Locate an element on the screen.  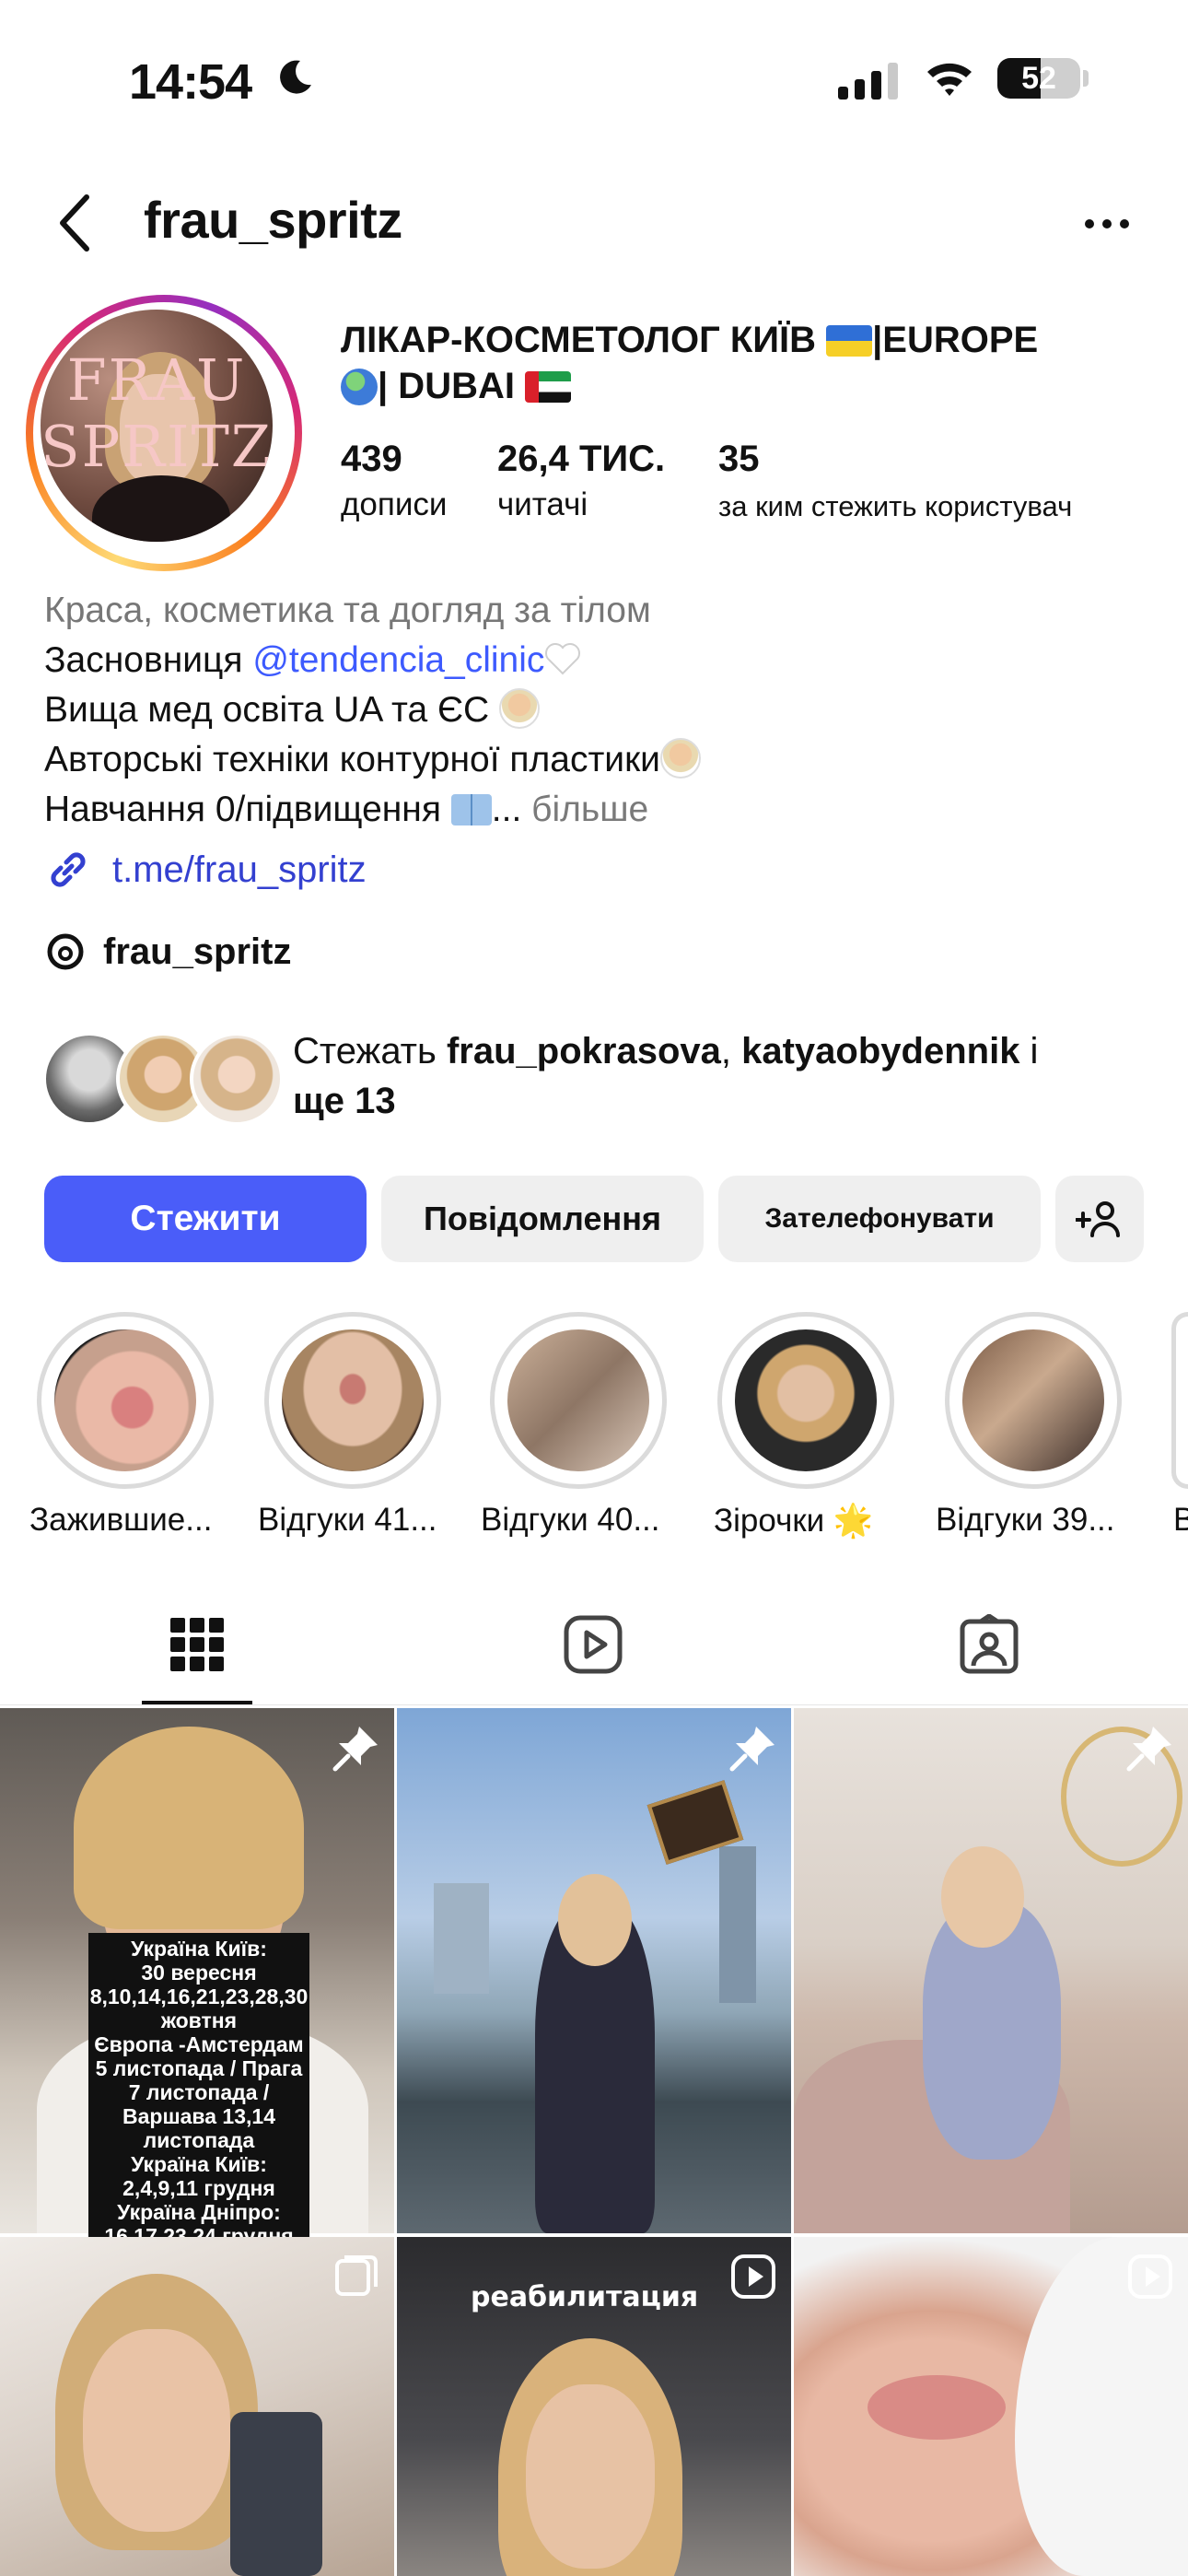
followed-suffix: і is located at coordinates (1029, 1051).